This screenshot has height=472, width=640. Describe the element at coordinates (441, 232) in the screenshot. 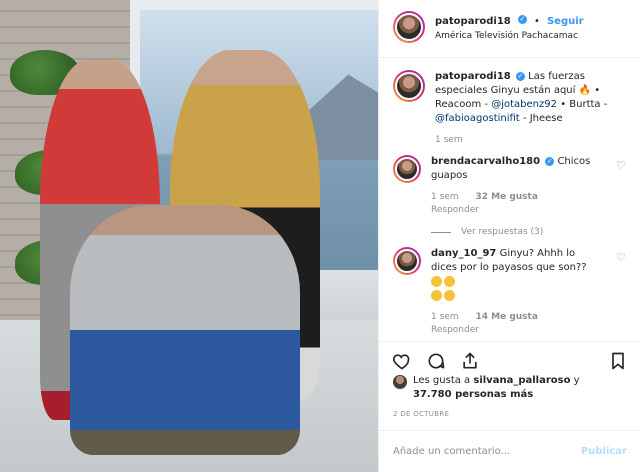

I see `divider-line` at that location.